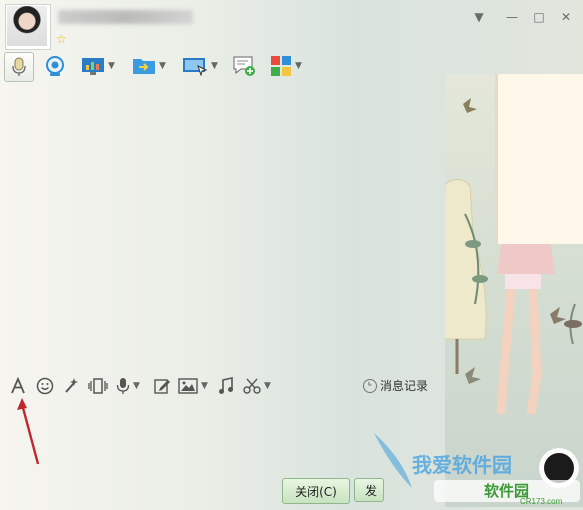 The width and height of the screenshot is (583, 510). I want to click on image-button: ▼, so click(193, 386).